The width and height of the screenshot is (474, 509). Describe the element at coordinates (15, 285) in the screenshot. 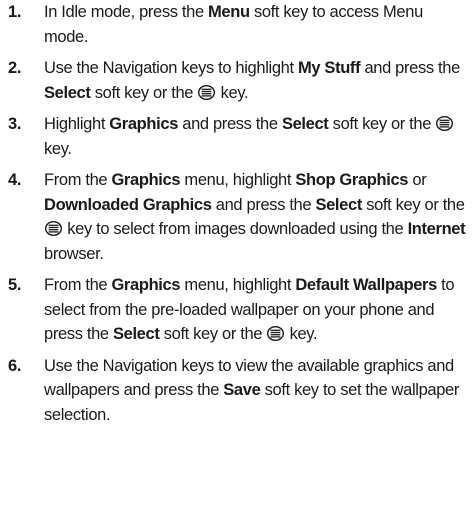

I see `step-number: 5.` at that location.